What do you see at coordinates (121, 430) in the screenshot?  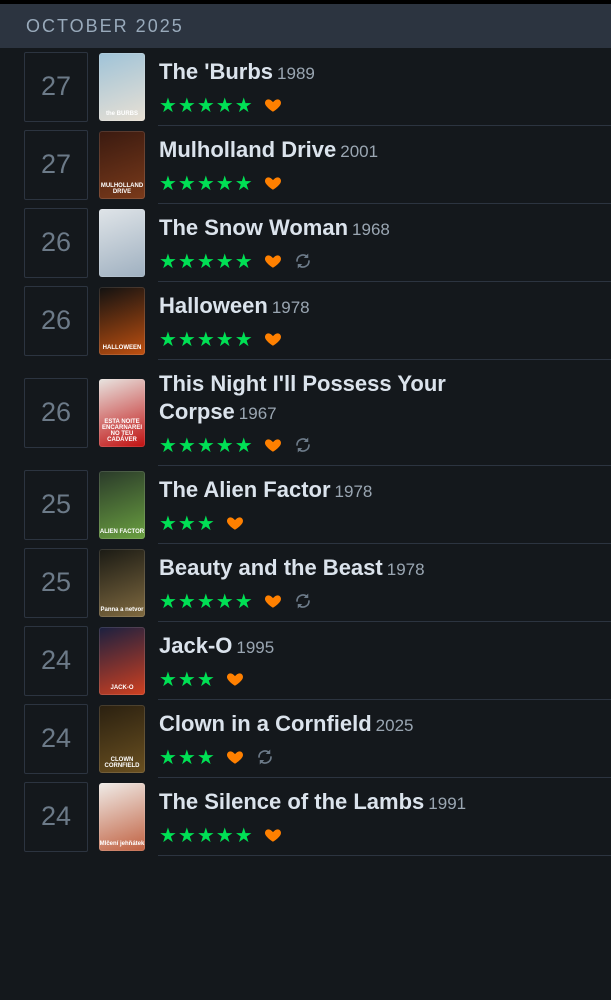 I see `poster-label: ESTA NOITE ENCARNAREI NO TEU CADÁVER` at bounding box center [121, 430].